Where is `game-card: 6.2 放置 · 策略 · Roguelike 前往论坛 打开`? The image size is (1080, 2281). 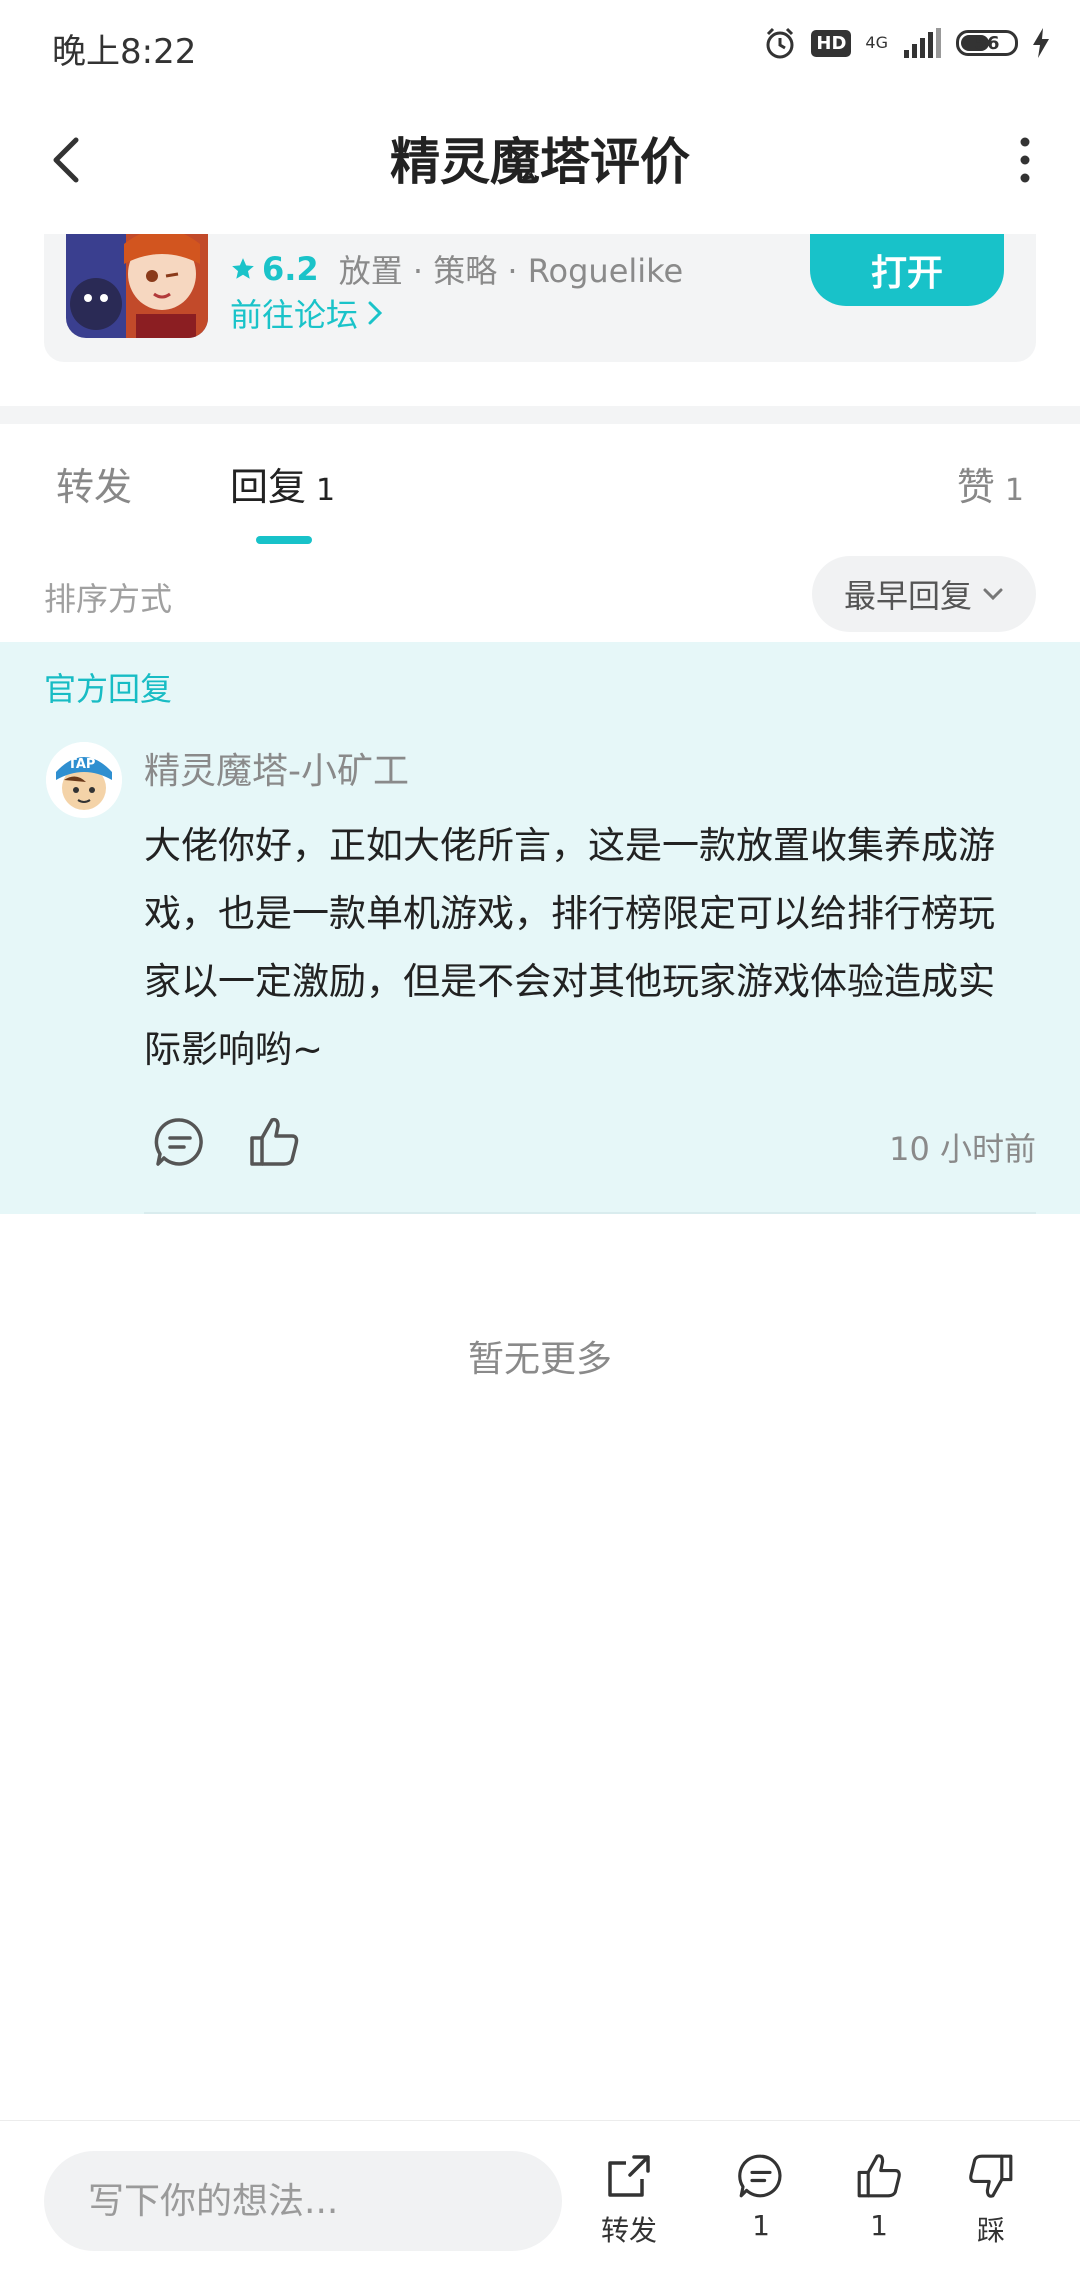
game-card: 6.2 放置 · 策略 · Roguelike 前往论坛 打开 is located at coordinates (540, 298).